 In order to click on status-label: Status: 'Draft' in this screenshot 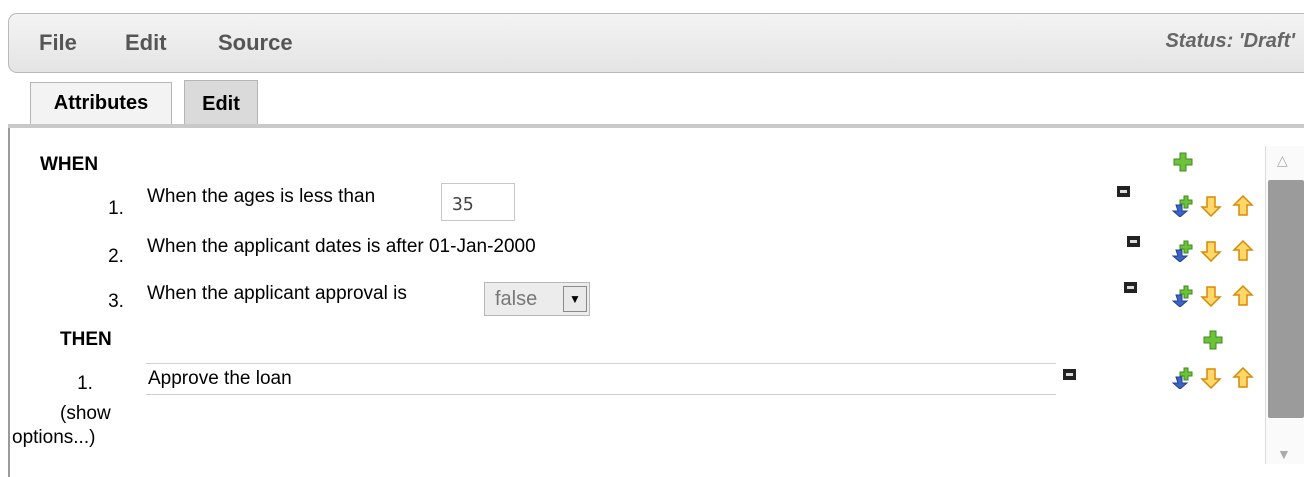, I will do `click(1230, 41)`.